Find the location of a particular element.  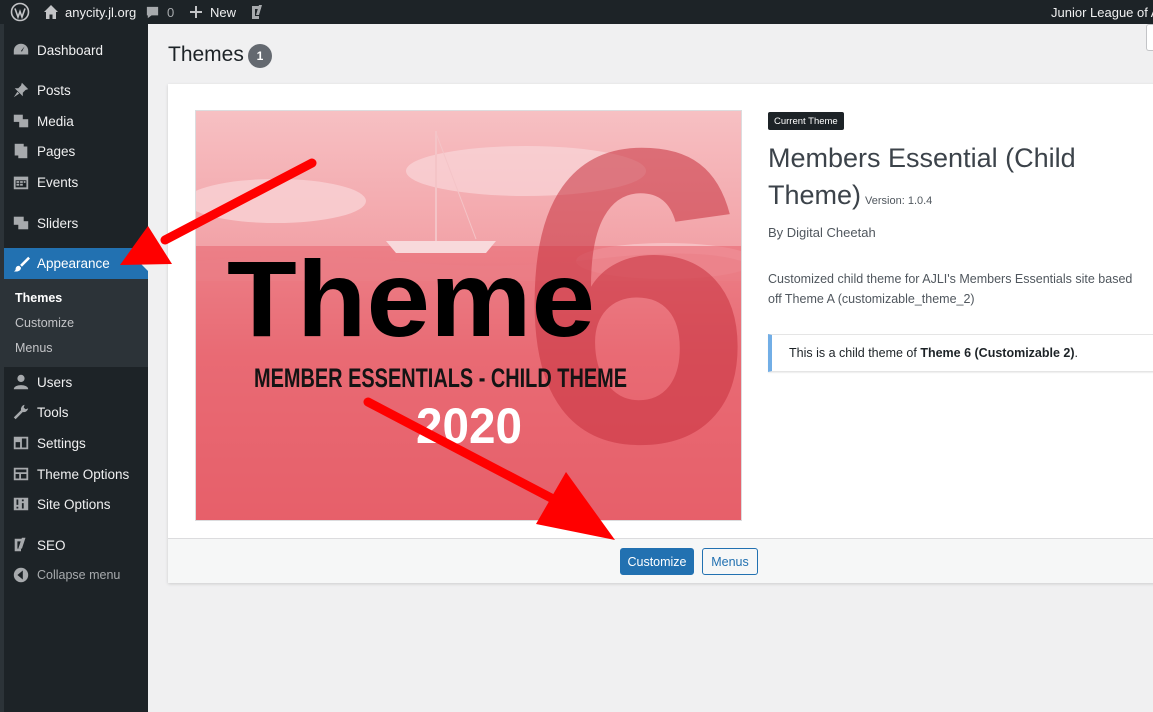

plus-icon is located at coordinates (196, 12).